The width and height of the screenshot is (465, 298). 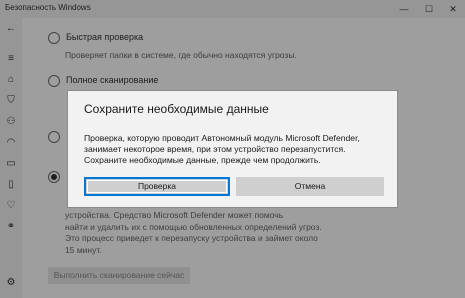 What do you see at coordinates (310, 186) in the screenshot?
I see `cancel-button: Отмена` at bounding box center [310, 186].